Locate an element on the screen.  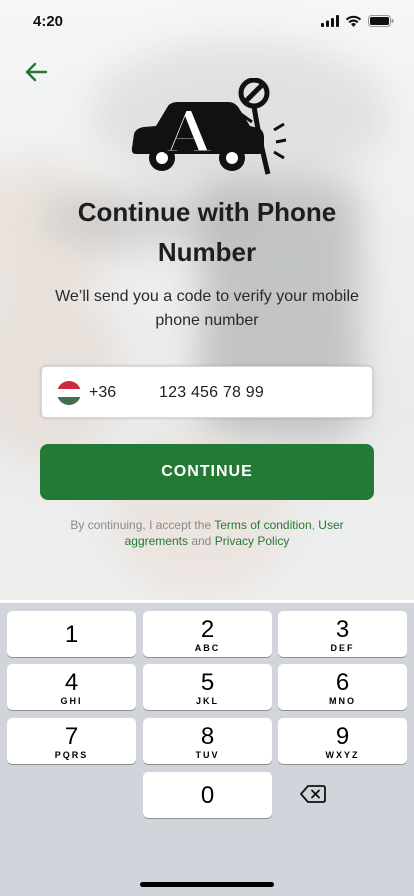
continue-button: CONTINUE is located at coordinates (207, 472).